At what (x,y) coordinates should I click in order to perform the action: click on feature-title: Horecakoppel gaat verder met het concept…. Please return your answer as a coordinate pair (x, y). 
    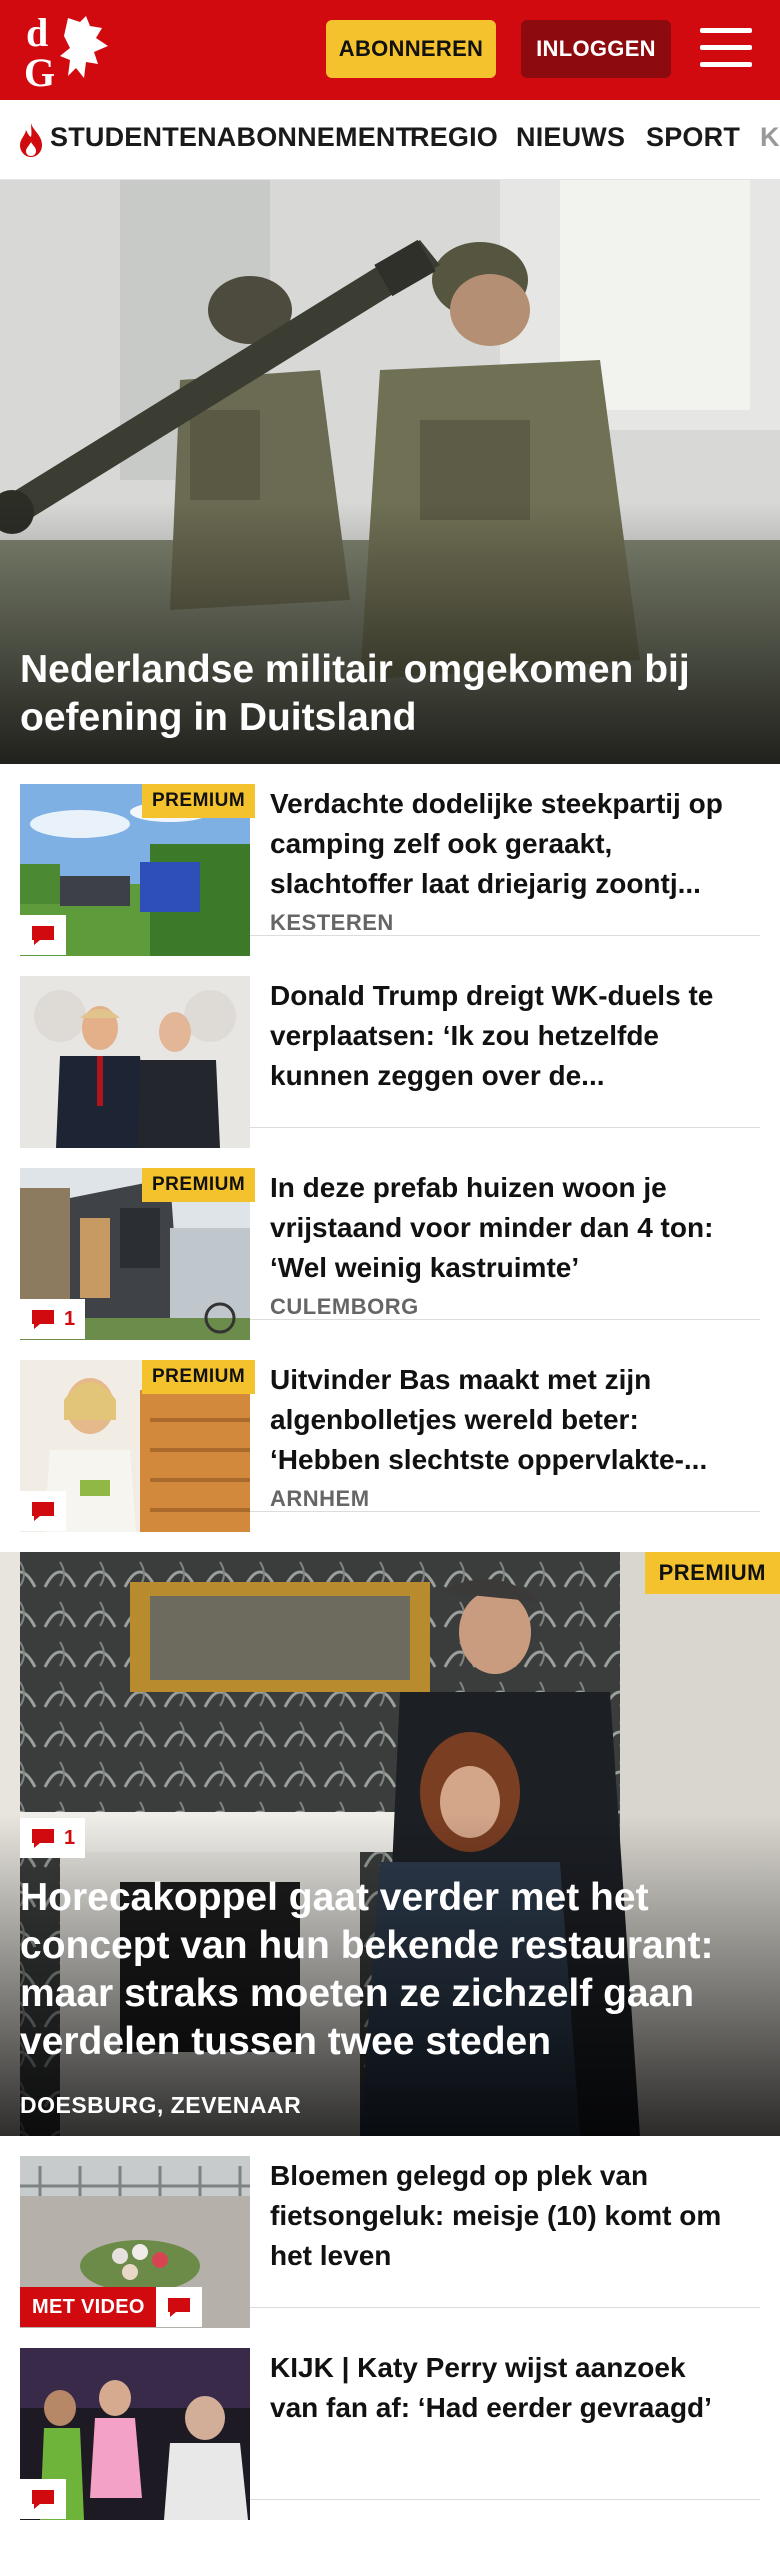
    Looking at the image, I should click on (390, 1970).